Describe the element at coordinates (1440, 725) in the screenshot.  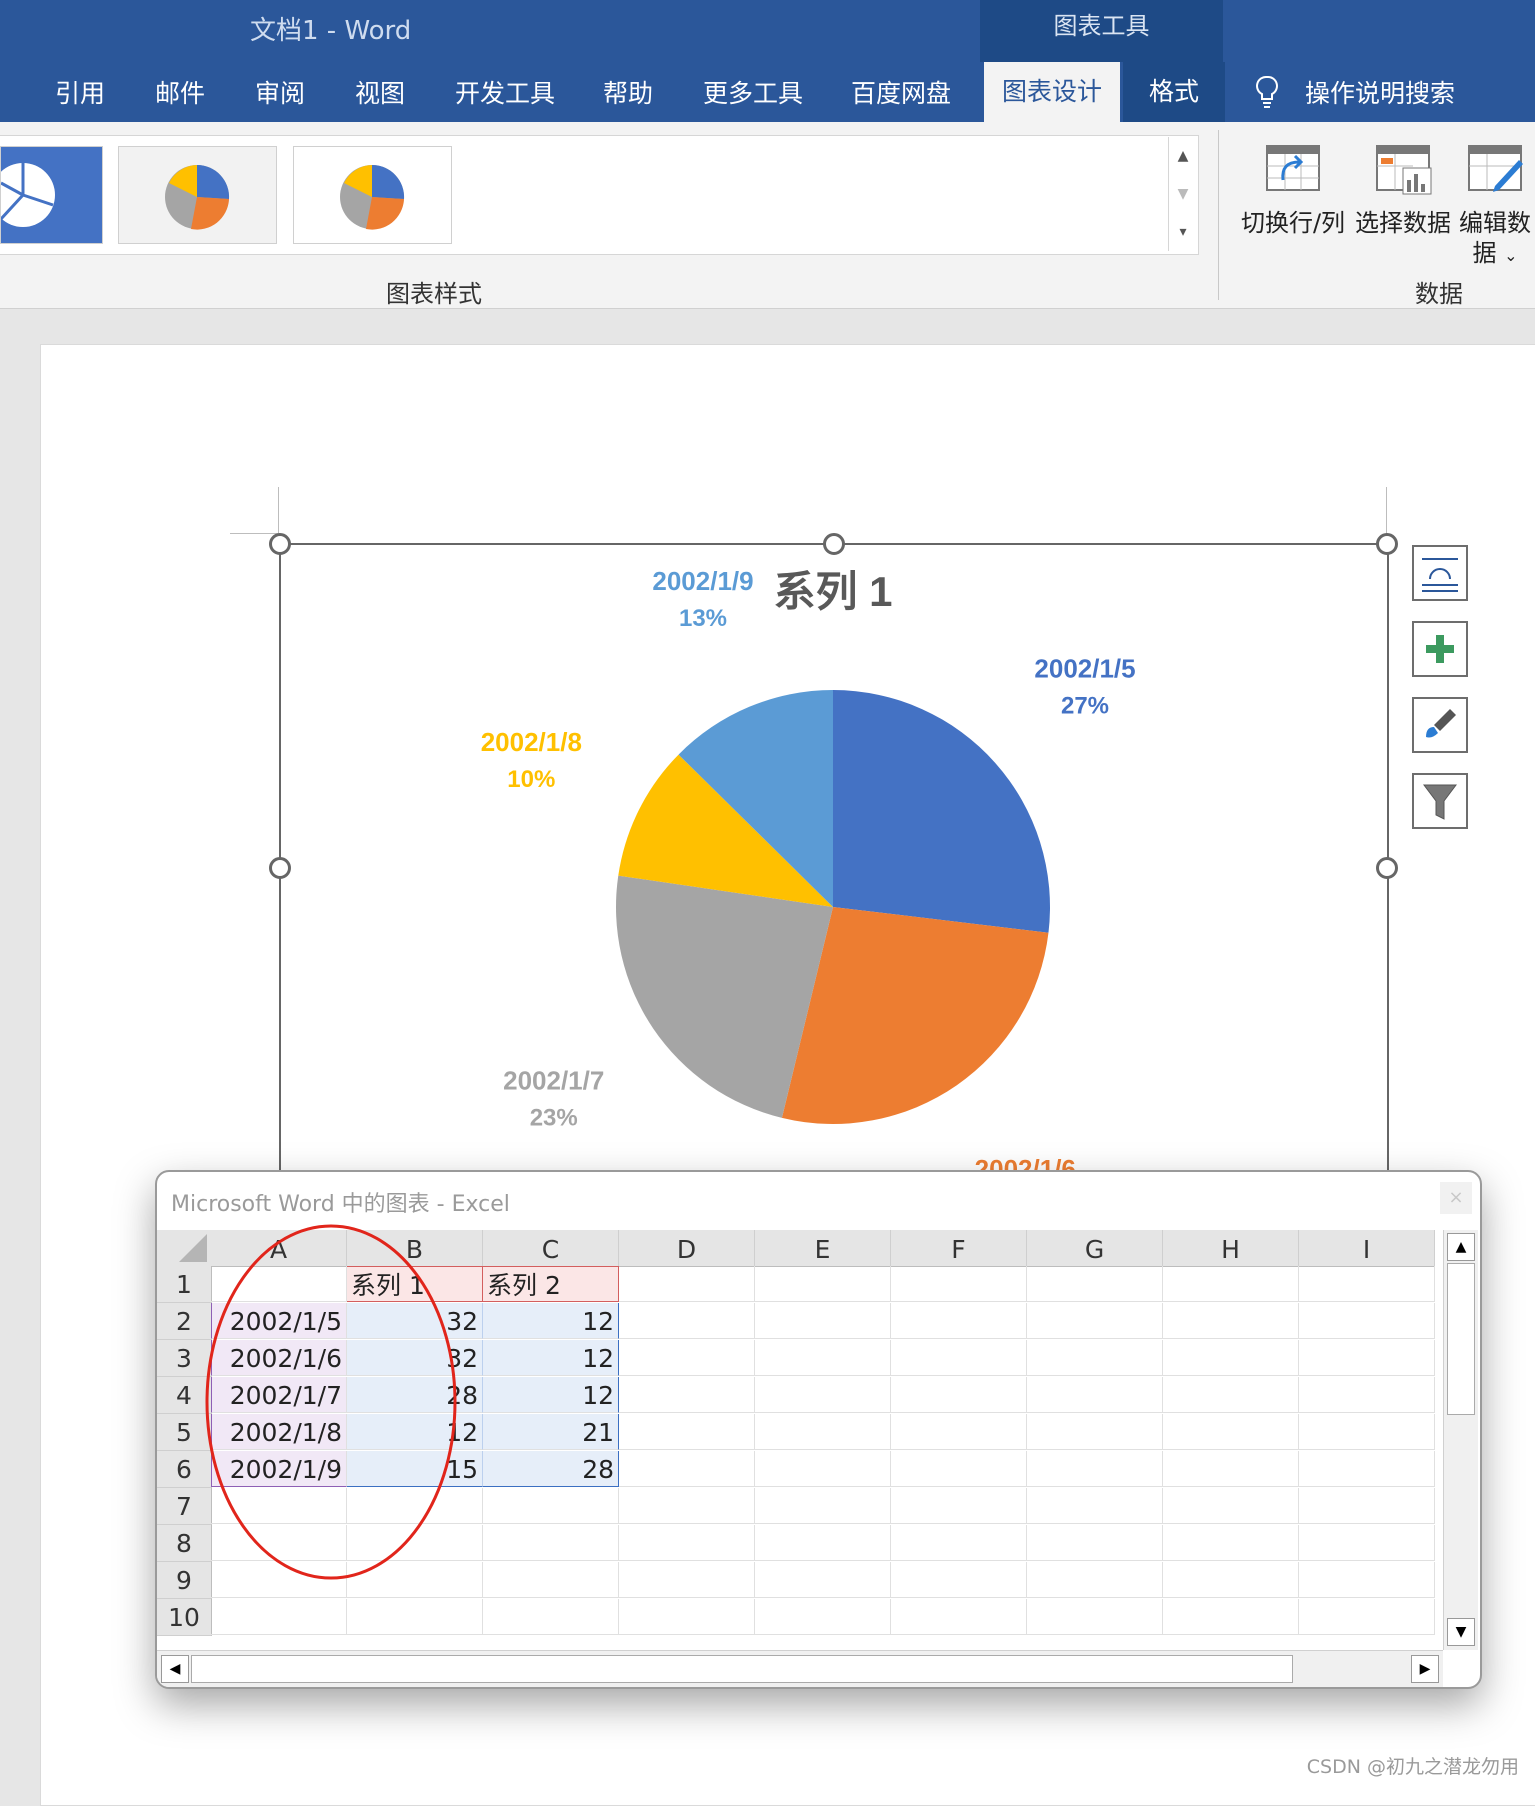
I see `chart-styles-button` at that location.